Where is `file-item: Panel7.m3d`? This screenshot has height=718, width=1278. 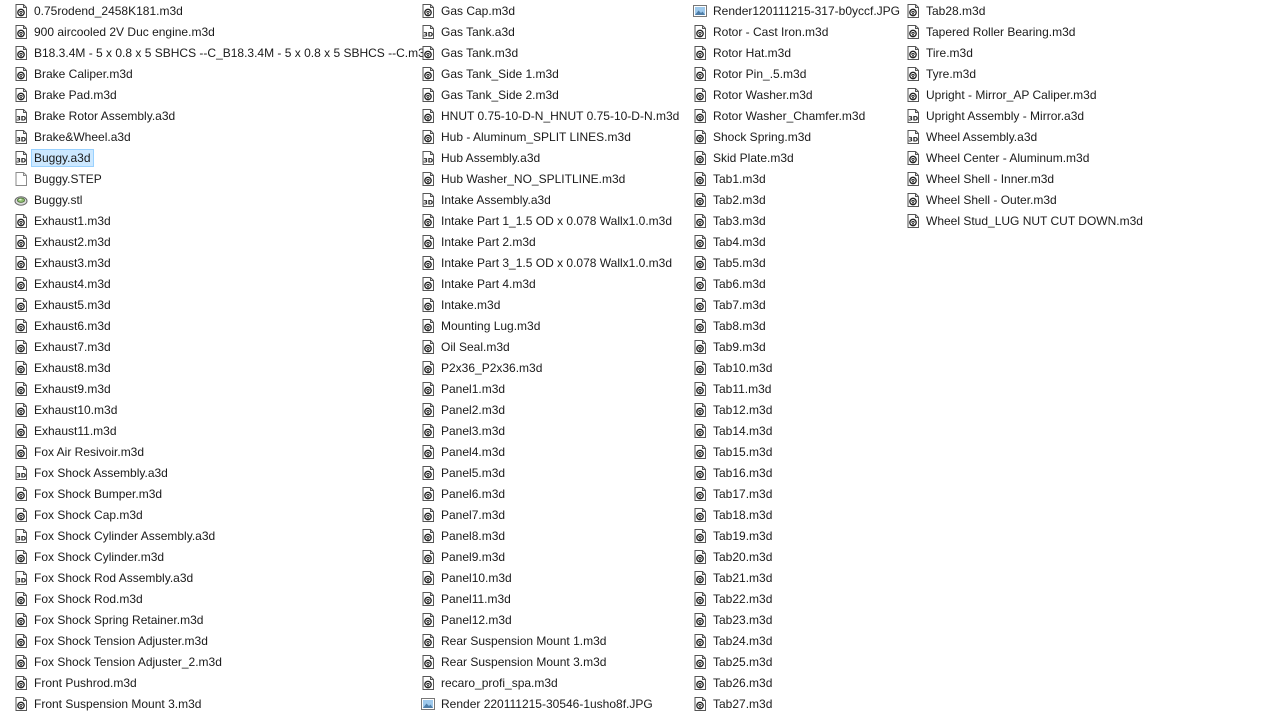 file-item: Panel7.m3d is located at coordinates (552, 514).